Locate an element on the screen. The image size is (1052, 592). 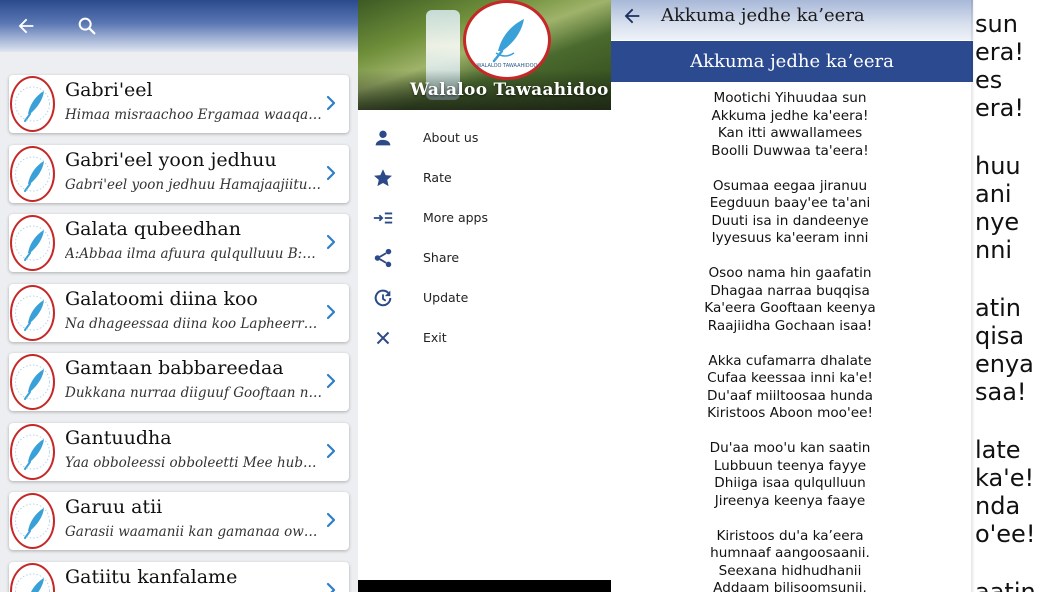
share-icon is located at coordinates (383, 258).